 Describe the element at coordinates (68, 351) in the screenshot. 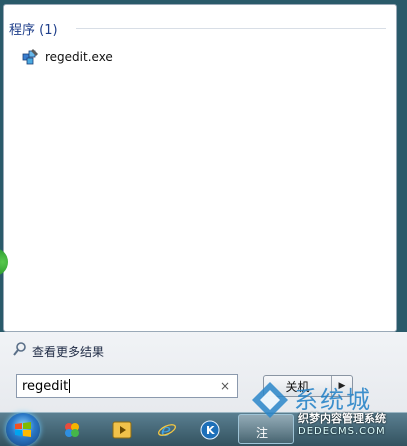

I see `see-more-label: 查看更多结果` at that location.